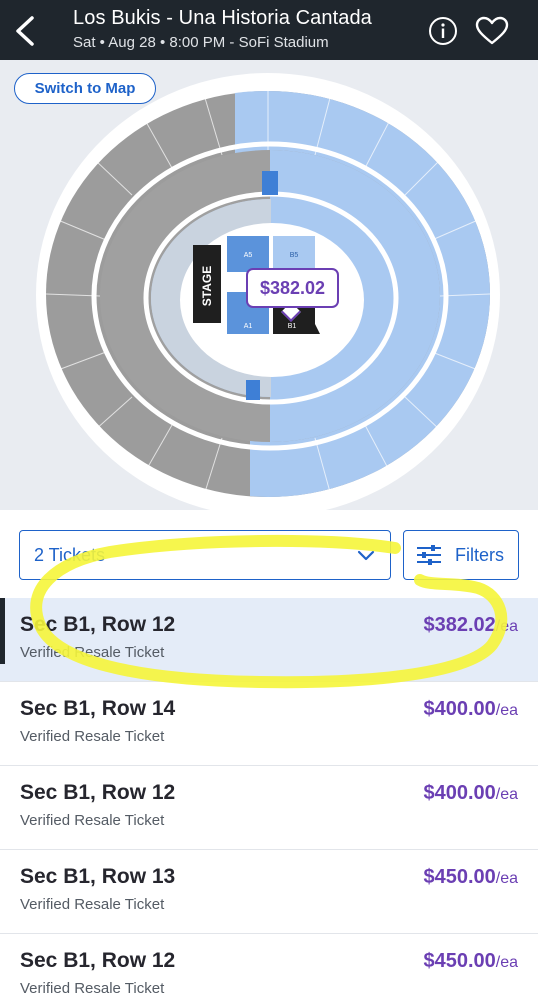 The height and width of the screenshot is (1000, 538). What do you see at coordinates (98, 876) in the screenshot?
I see `listing-title: Sec B1, Row 13` at bounding box center [98, 876].